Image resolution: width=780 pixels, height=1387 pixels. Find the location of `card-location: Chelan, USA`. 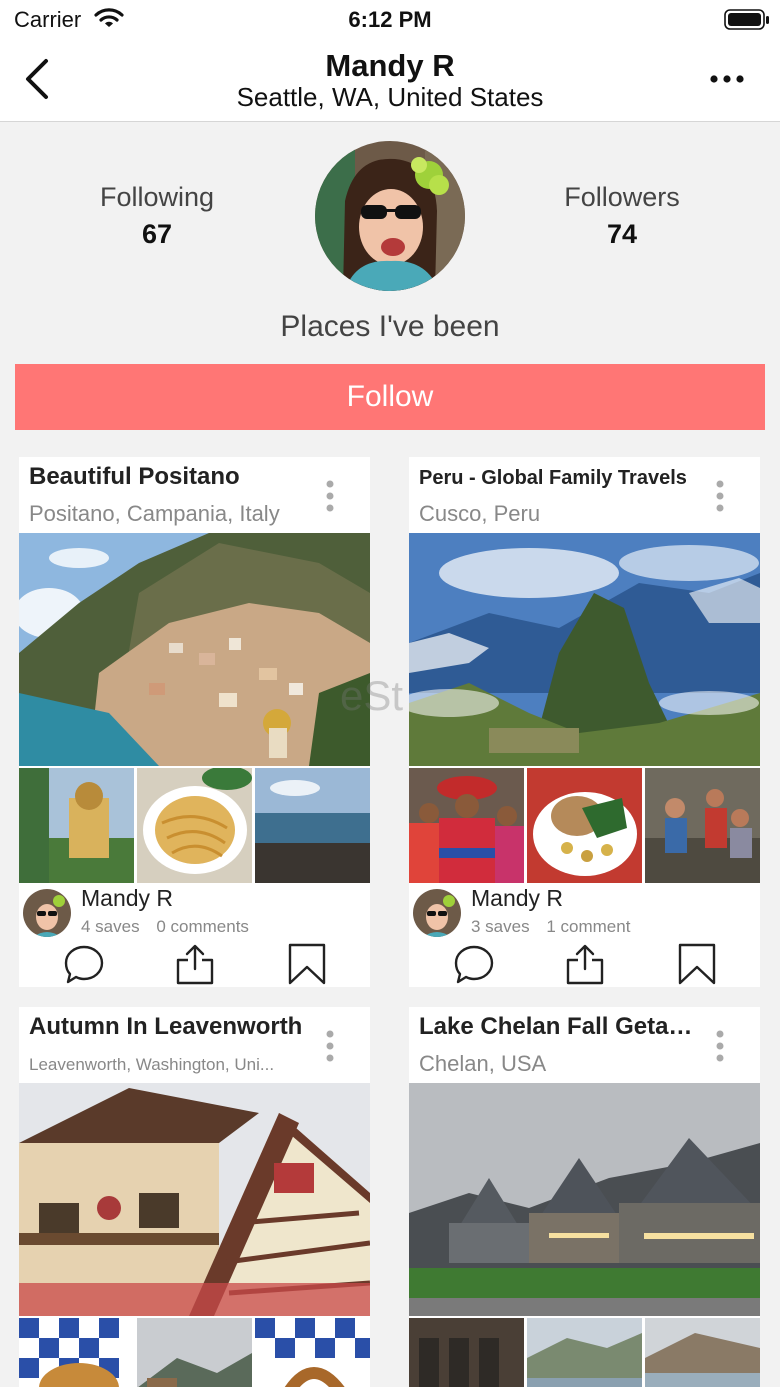

card-location: Chelan, USA is located at coordinates (483, 1063).